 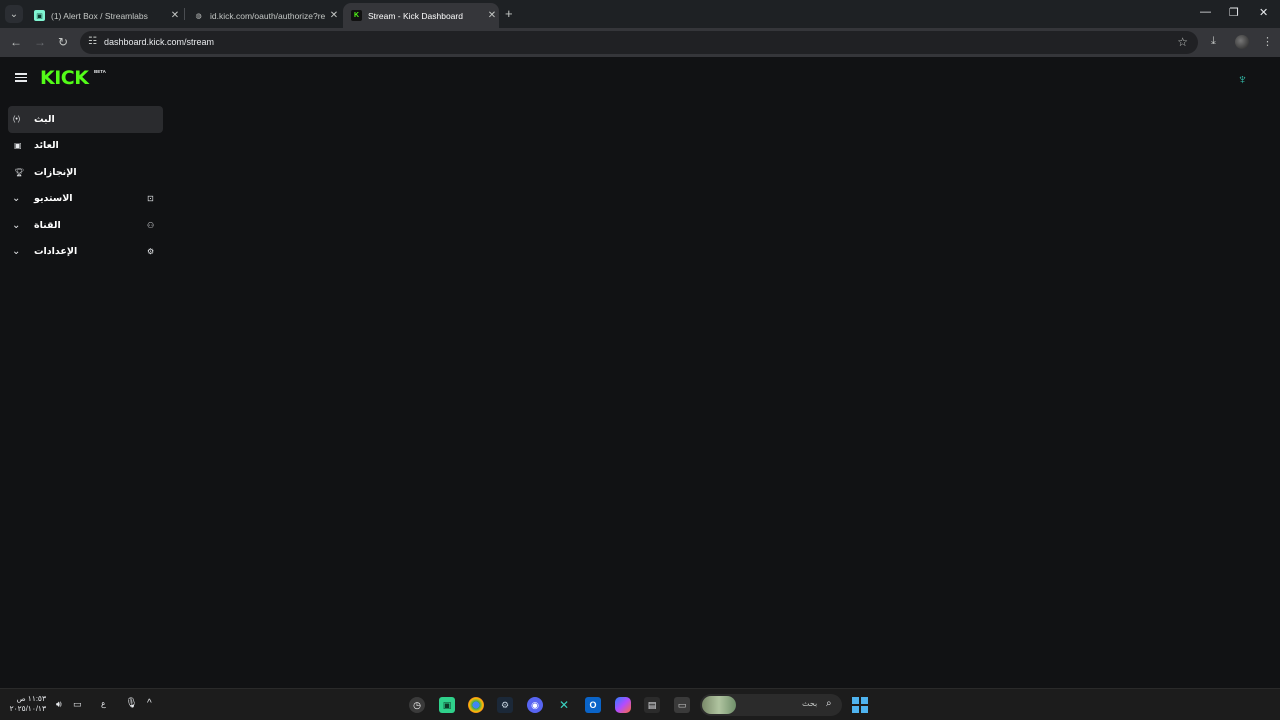 What do you see at coordinates (85, 225) in the screenshot?
I see `sidebar-item-channel: ⌄ القناة ⚇` at bounding box center [85, 225].